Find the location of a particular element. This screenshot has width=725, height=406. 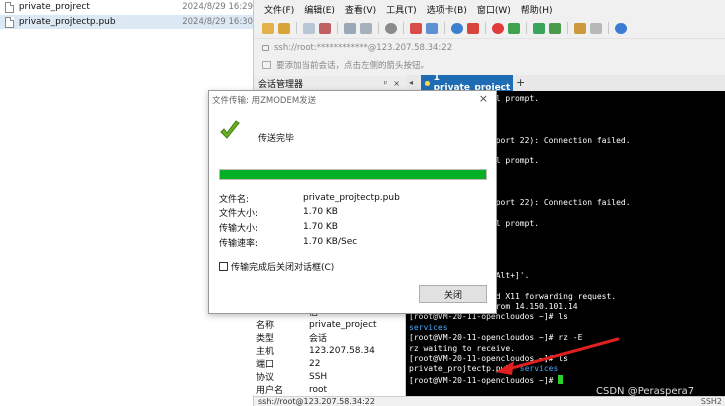

compose-icon is located at coordinates (596, 28).